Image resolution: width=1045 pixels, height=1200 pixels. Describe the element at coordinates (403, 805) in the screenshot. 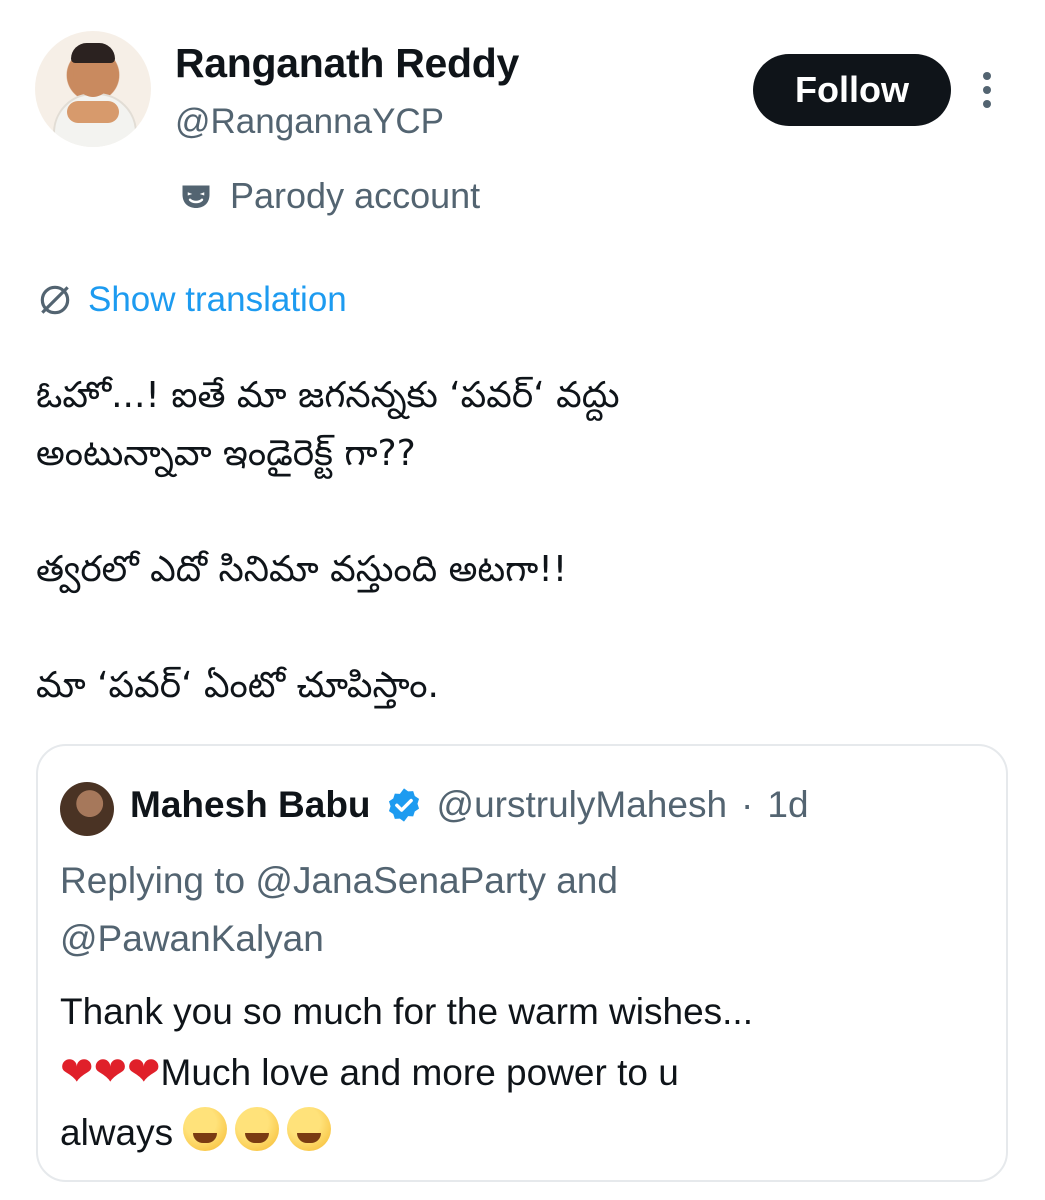

I see `verified-badge-icon` at that location.